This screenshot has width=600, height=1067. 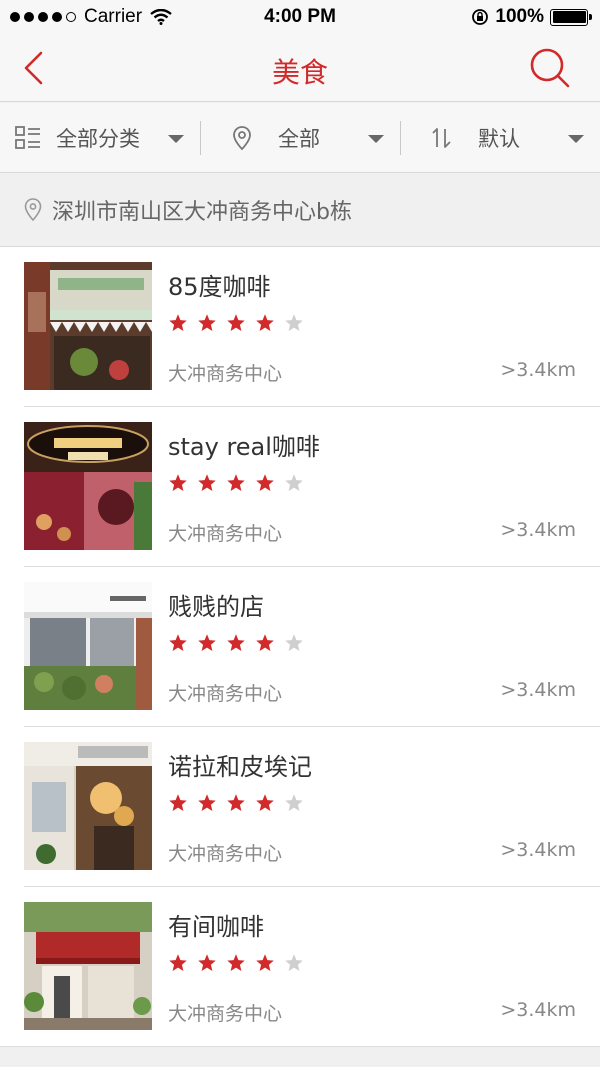 I want to click on list-item: 85度咖啡 大冲商务中心 >3.4km, so click(x=300, y=327).